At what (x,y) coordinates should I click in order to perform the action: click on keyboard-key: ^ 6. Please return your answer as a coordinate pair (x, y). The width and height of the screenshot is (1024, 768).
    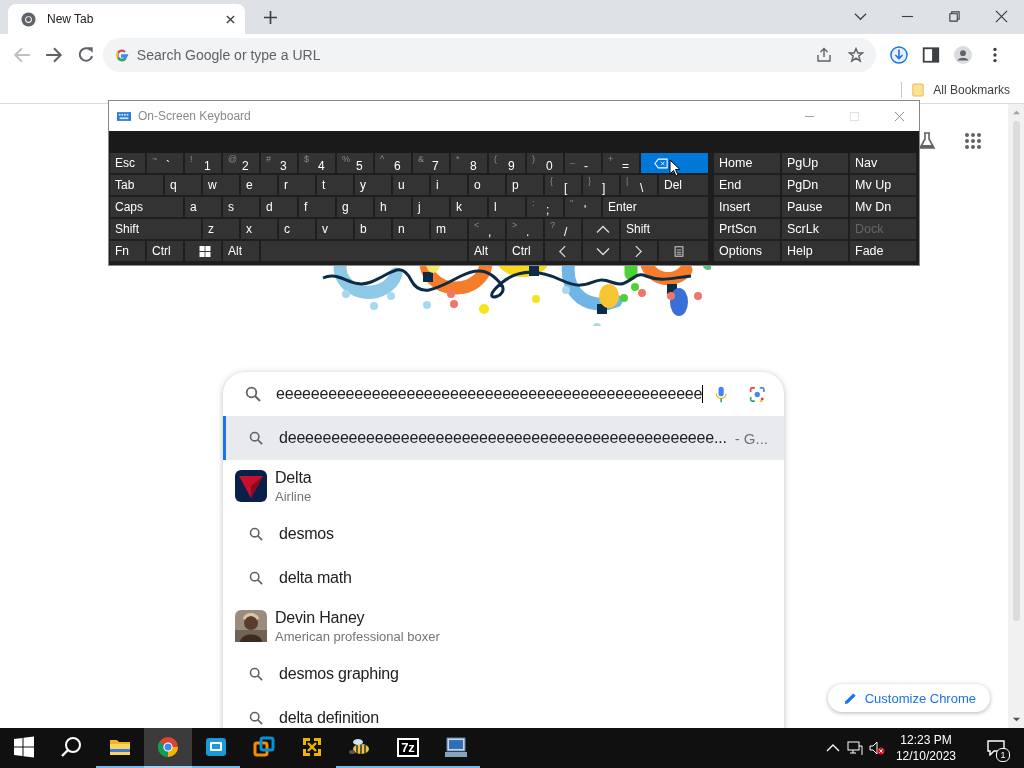
    Looking at the image, I should click on (393, 163).